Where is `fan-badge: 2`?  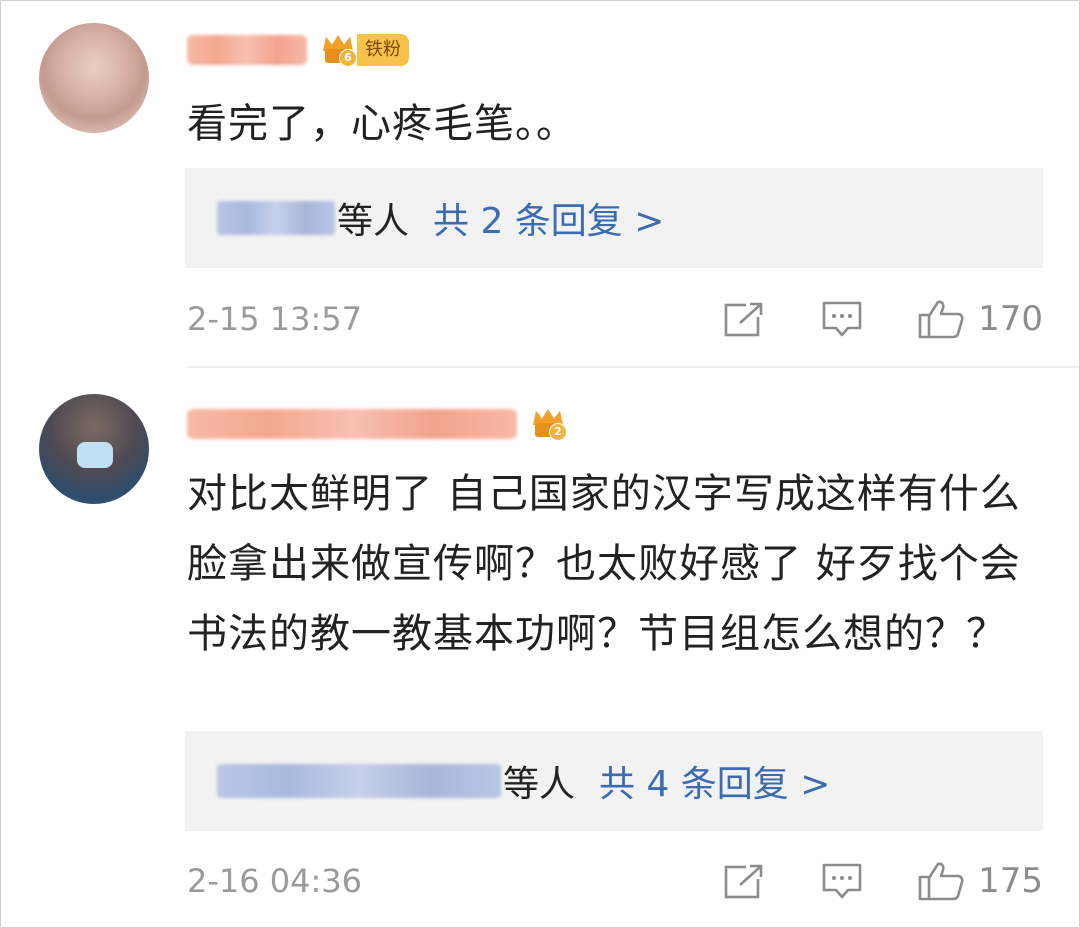 fan-badge: 2 is located at coordinates (549, 425).